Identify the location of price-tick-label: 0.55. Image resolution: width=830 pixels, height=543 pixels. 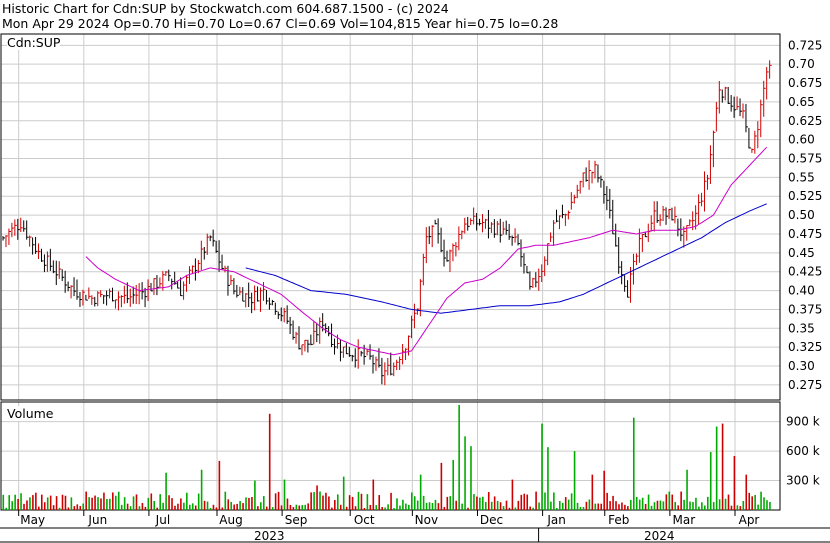
(801, 177).